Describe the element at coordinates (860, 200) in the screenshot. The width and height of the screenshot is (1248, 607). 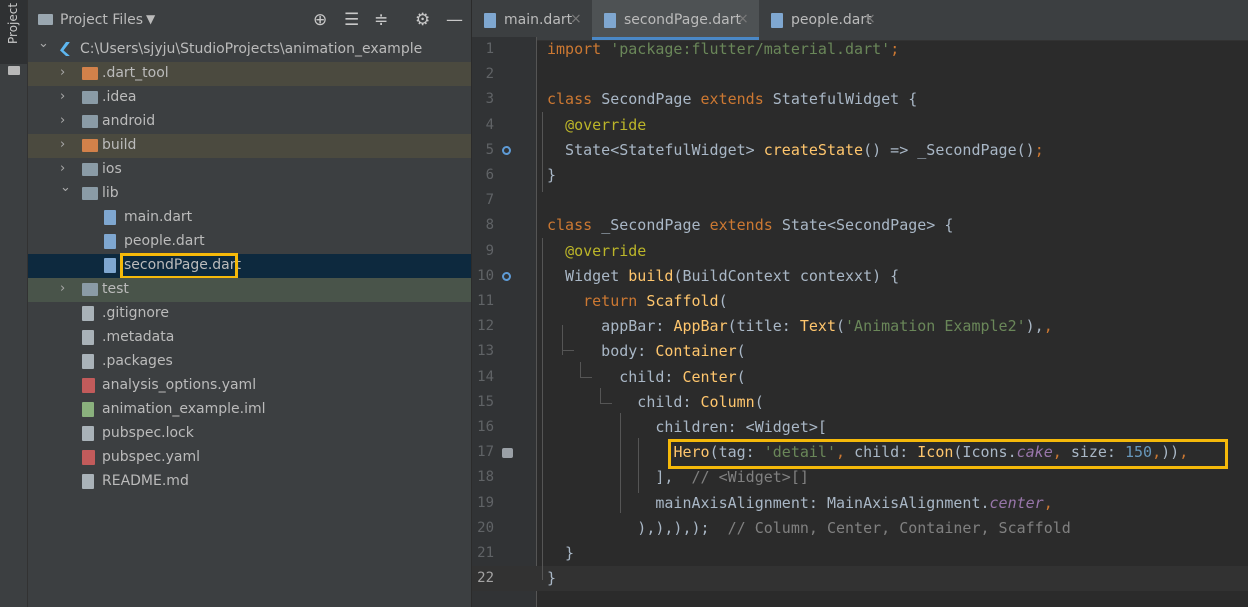
I see `code-line: 7` at that location.